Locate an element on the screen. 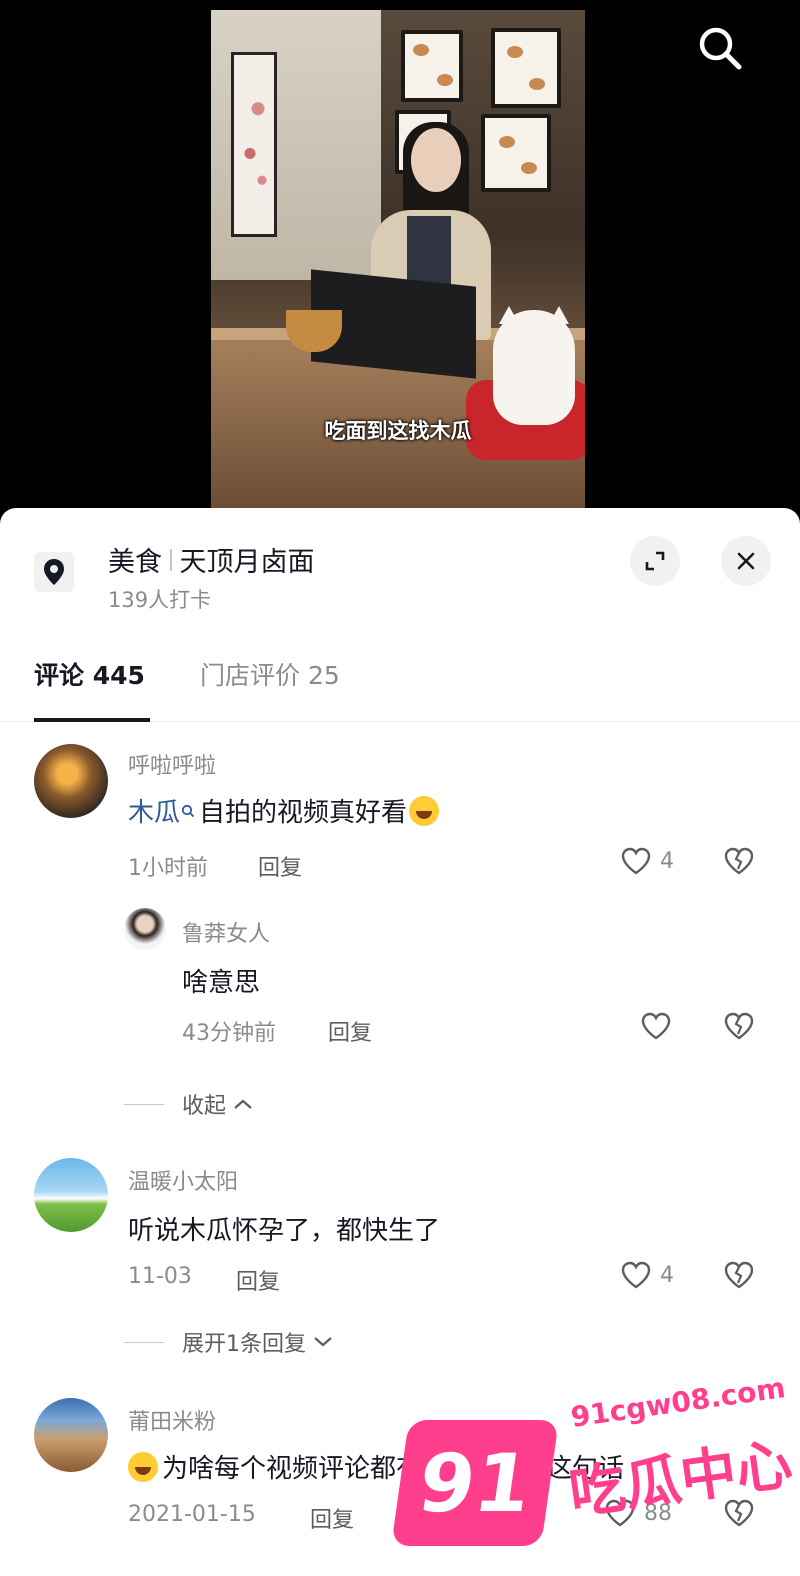 The image size is (800, 1576). comment-body: 自拍的视频真好看 is located at coordinates (303, 813).